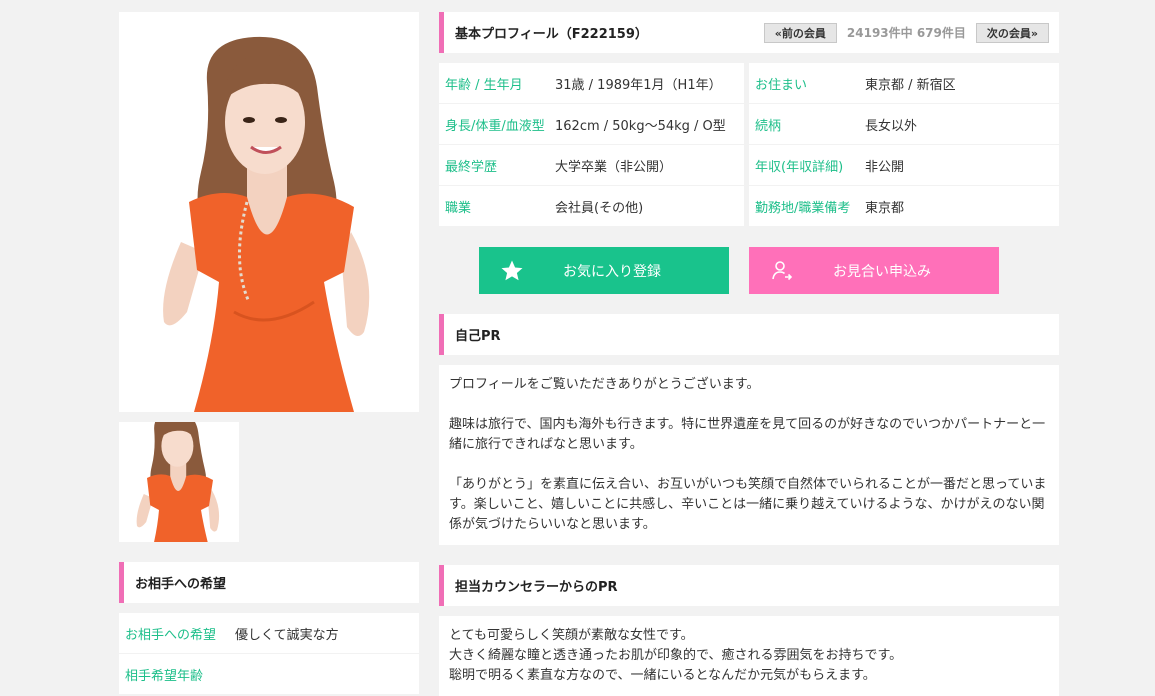  I want to click on counselor-pr-heading-text: 担当カウンセラーからのPR, so click(536, 587).